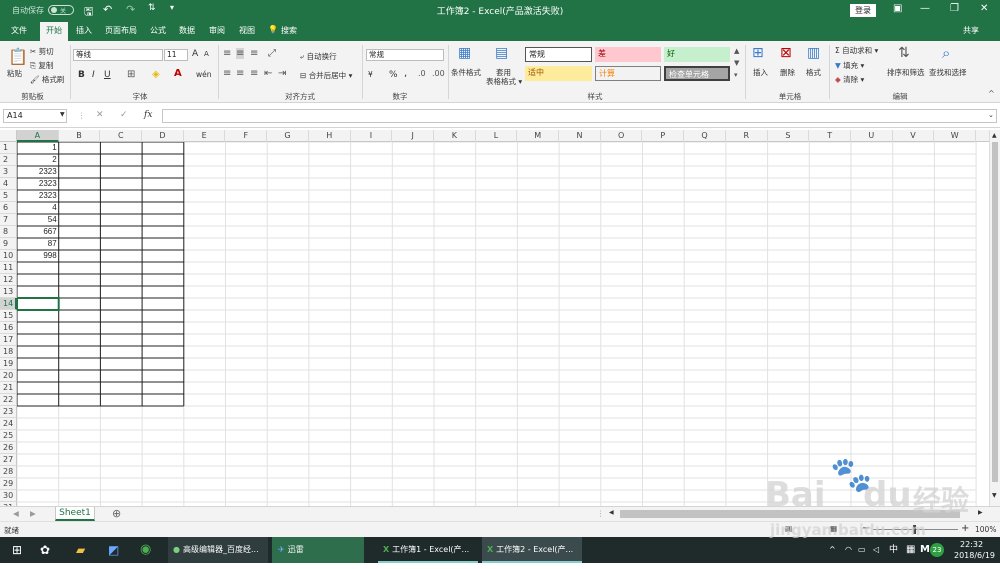  I want to click on wrap-text-button: ⤶ 自动换行, so click(318, 56).